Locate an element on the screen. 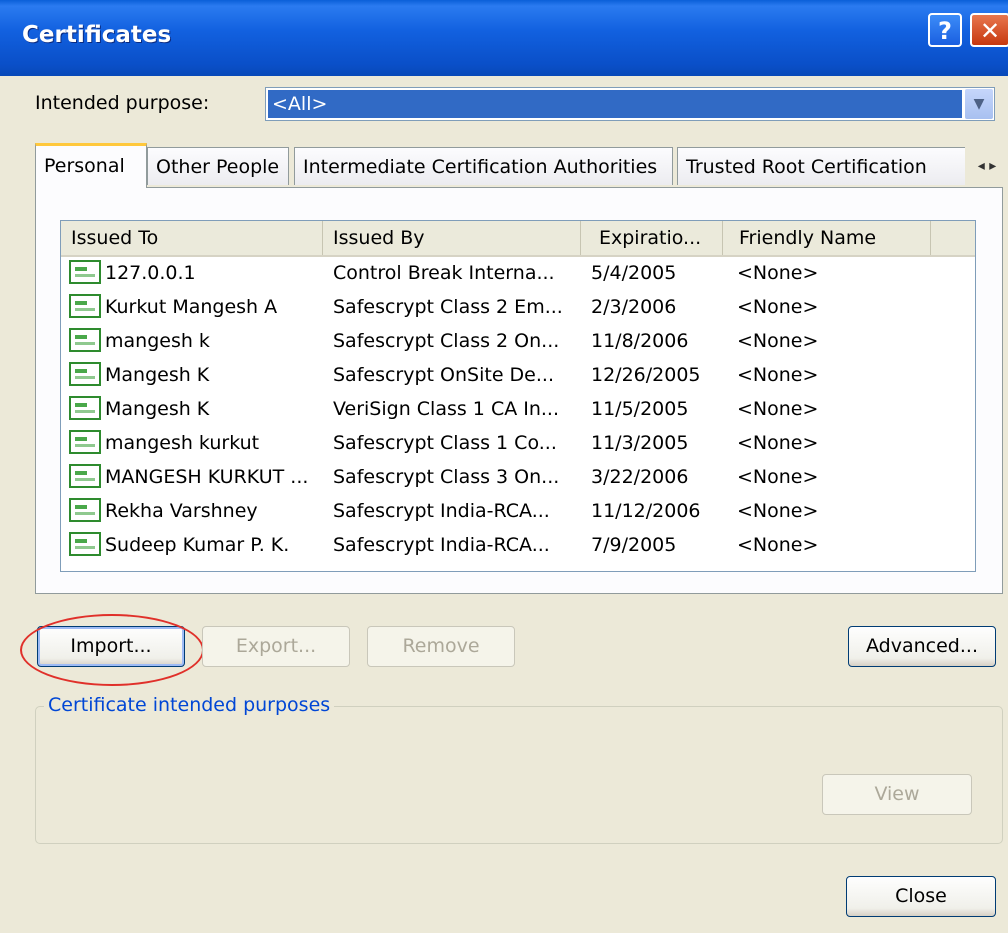 This screenshot has width=1008, height=933. column-issued-by: Issued By is located at coordinates (452, 238).